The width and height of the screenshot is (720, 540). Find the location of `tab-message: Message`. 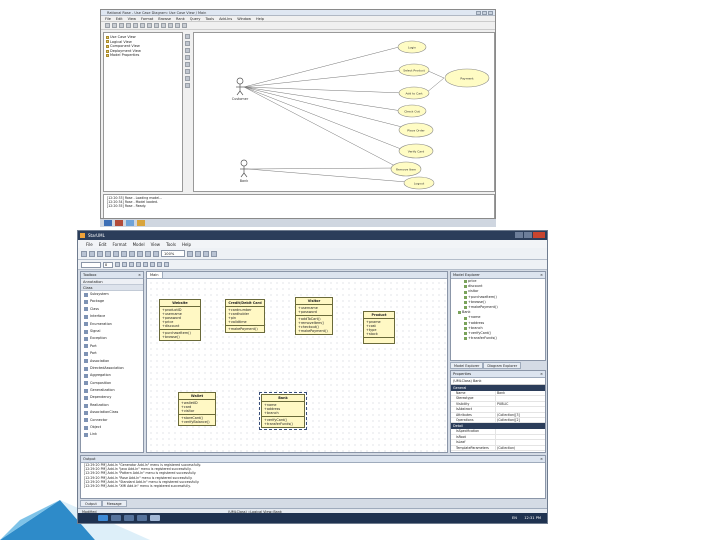

tab-message: Message is located at coordinates (114, 503).